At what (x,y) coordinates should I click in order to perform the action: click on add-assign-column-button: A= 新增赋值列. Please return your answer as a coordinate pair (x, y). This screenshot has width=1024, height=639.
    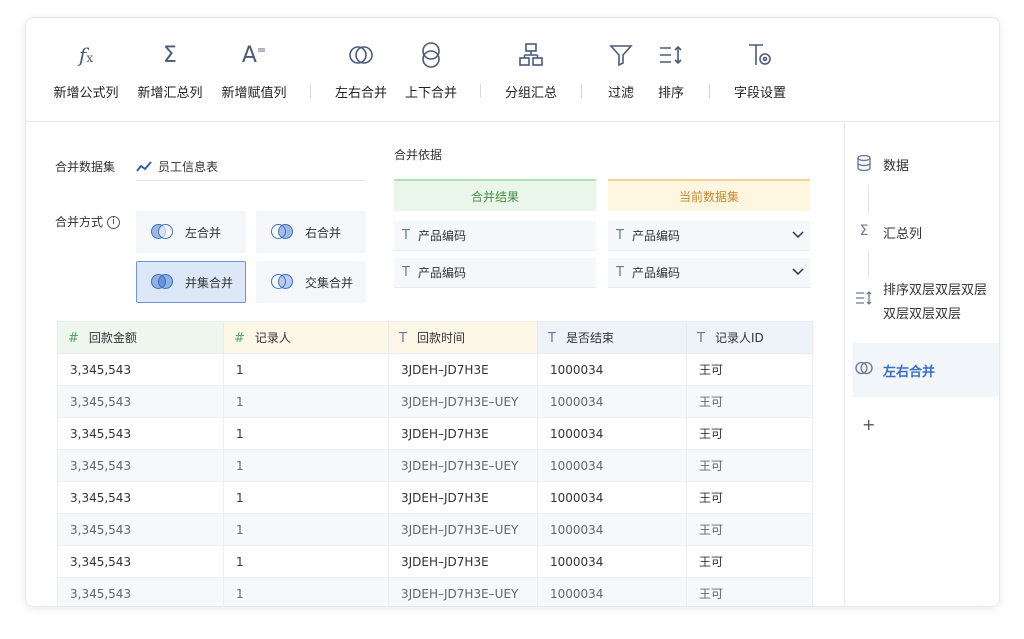
    Looking at the image, I should click on (254, 71).